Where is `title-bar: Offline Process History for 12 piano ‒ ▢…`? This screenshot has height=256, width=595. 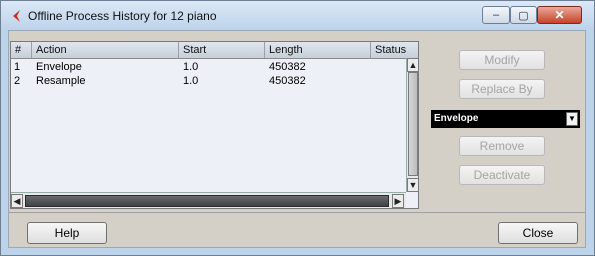
title-bar: Offline Process History for 12 piano ‒ ▢… is located at coordinates (297, 16).